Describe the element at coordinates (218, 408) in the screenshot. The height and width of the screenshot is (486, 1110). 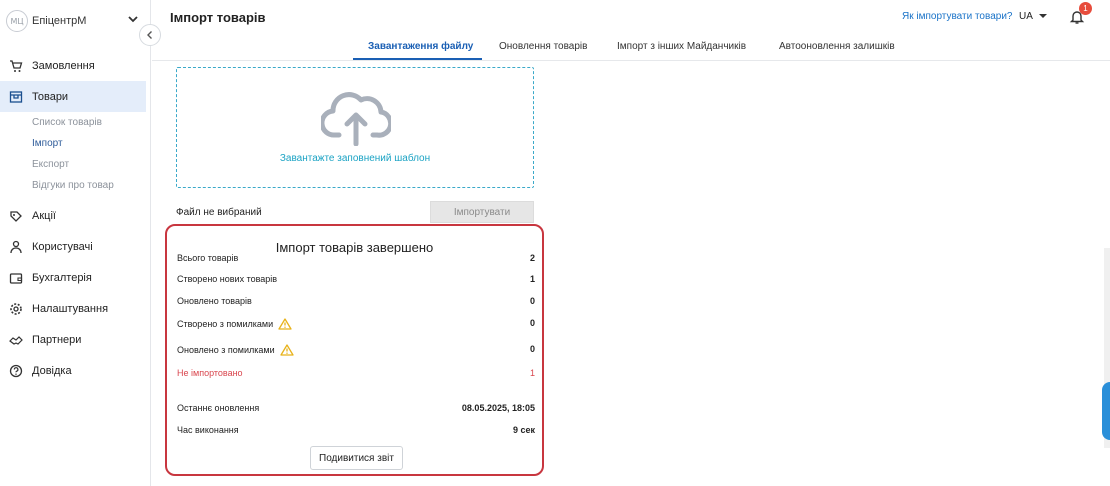
I see `row-label: Останнє оновлення` at that location.